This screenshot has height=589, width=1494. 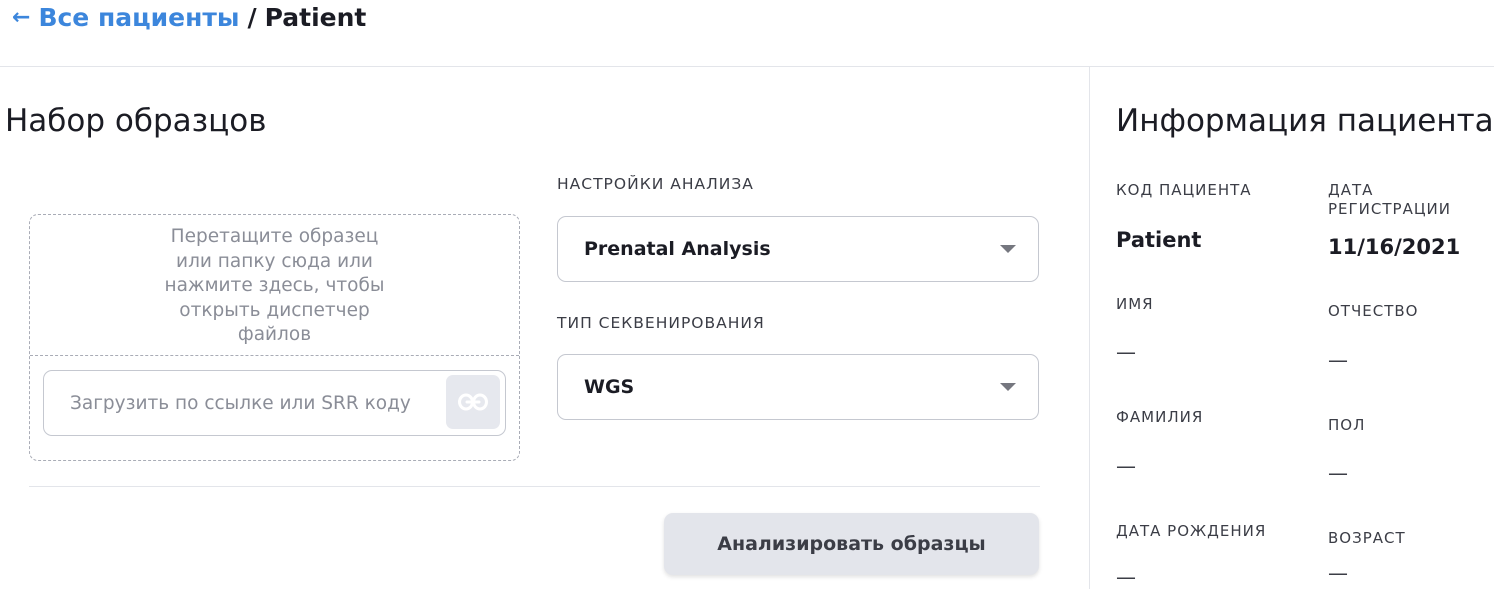 What do you see at coordinates (1338, 360) in the screenshot?
I see `middle-name-value: —` at bounding box center [1338, 360].